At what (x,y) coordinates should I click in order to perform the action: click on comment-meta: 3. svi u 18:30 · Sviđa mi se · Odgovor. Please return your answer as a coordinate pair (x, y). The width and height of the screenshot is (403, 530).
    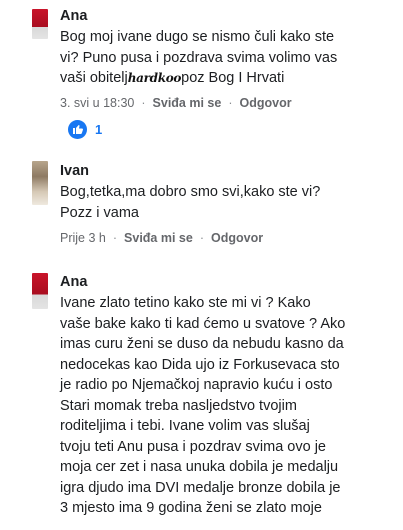
    Looking at the image, I should click on (176, 103).